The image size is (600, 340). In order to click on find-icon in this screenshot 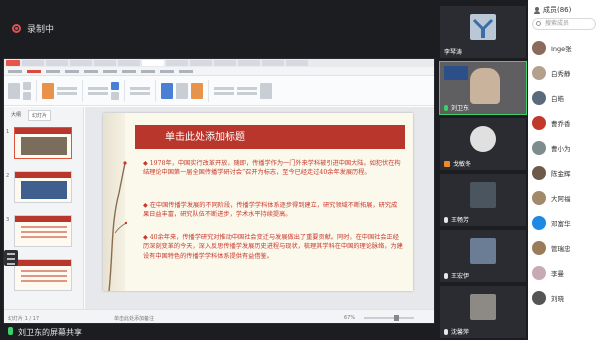, I will do `click(266, 90)`.